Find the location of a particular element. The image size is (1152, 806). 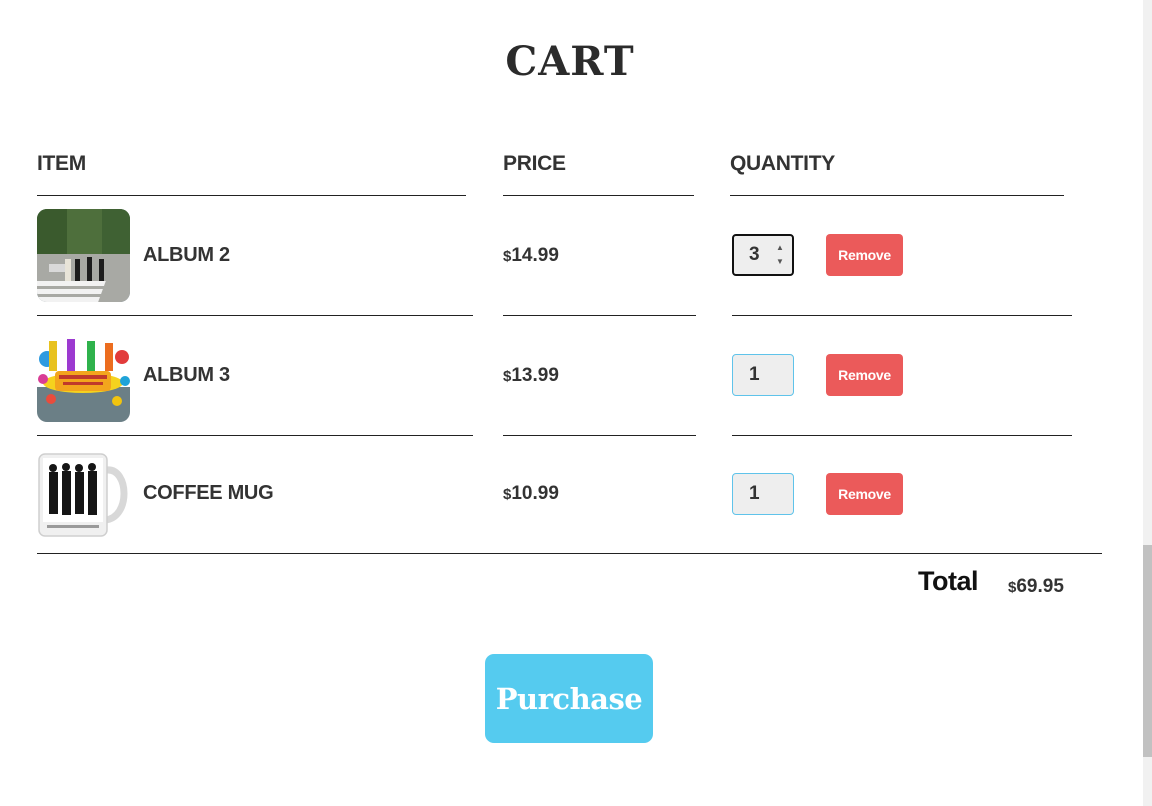

item-price: $14.99 is located at coordinates (531, 256).